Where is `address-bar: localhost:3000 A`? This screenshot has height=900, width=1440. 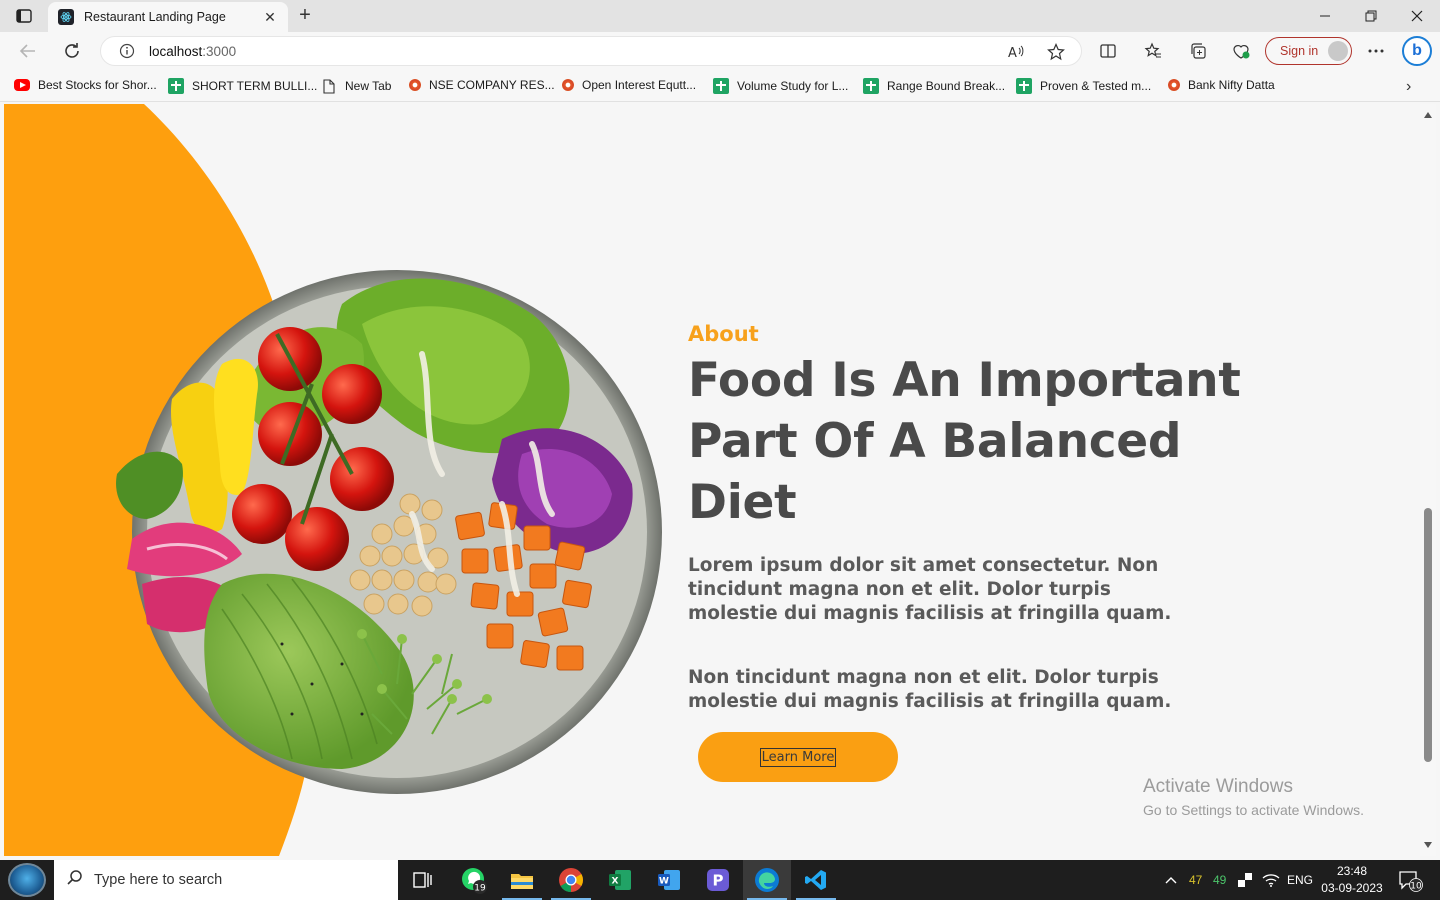
address-bar: localhost:3000 A is located at coordinates (591, 51).